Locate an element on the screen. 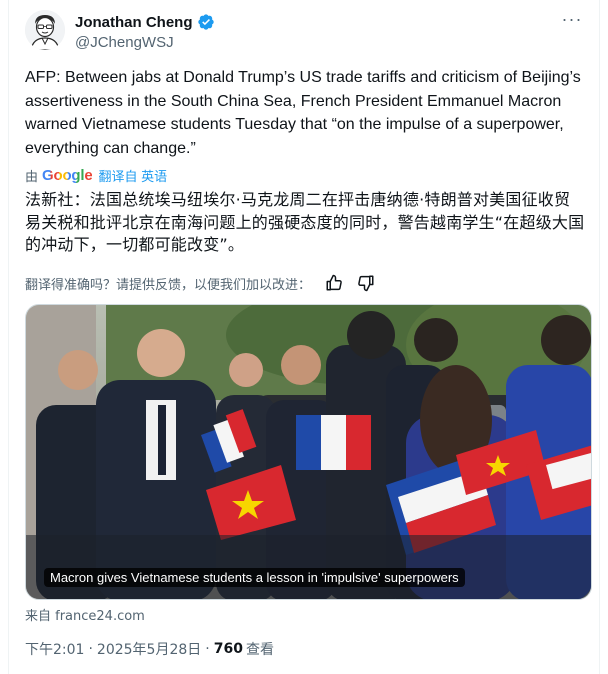  tweet-time: 下午2:01 is located at coordinates (54, 649).